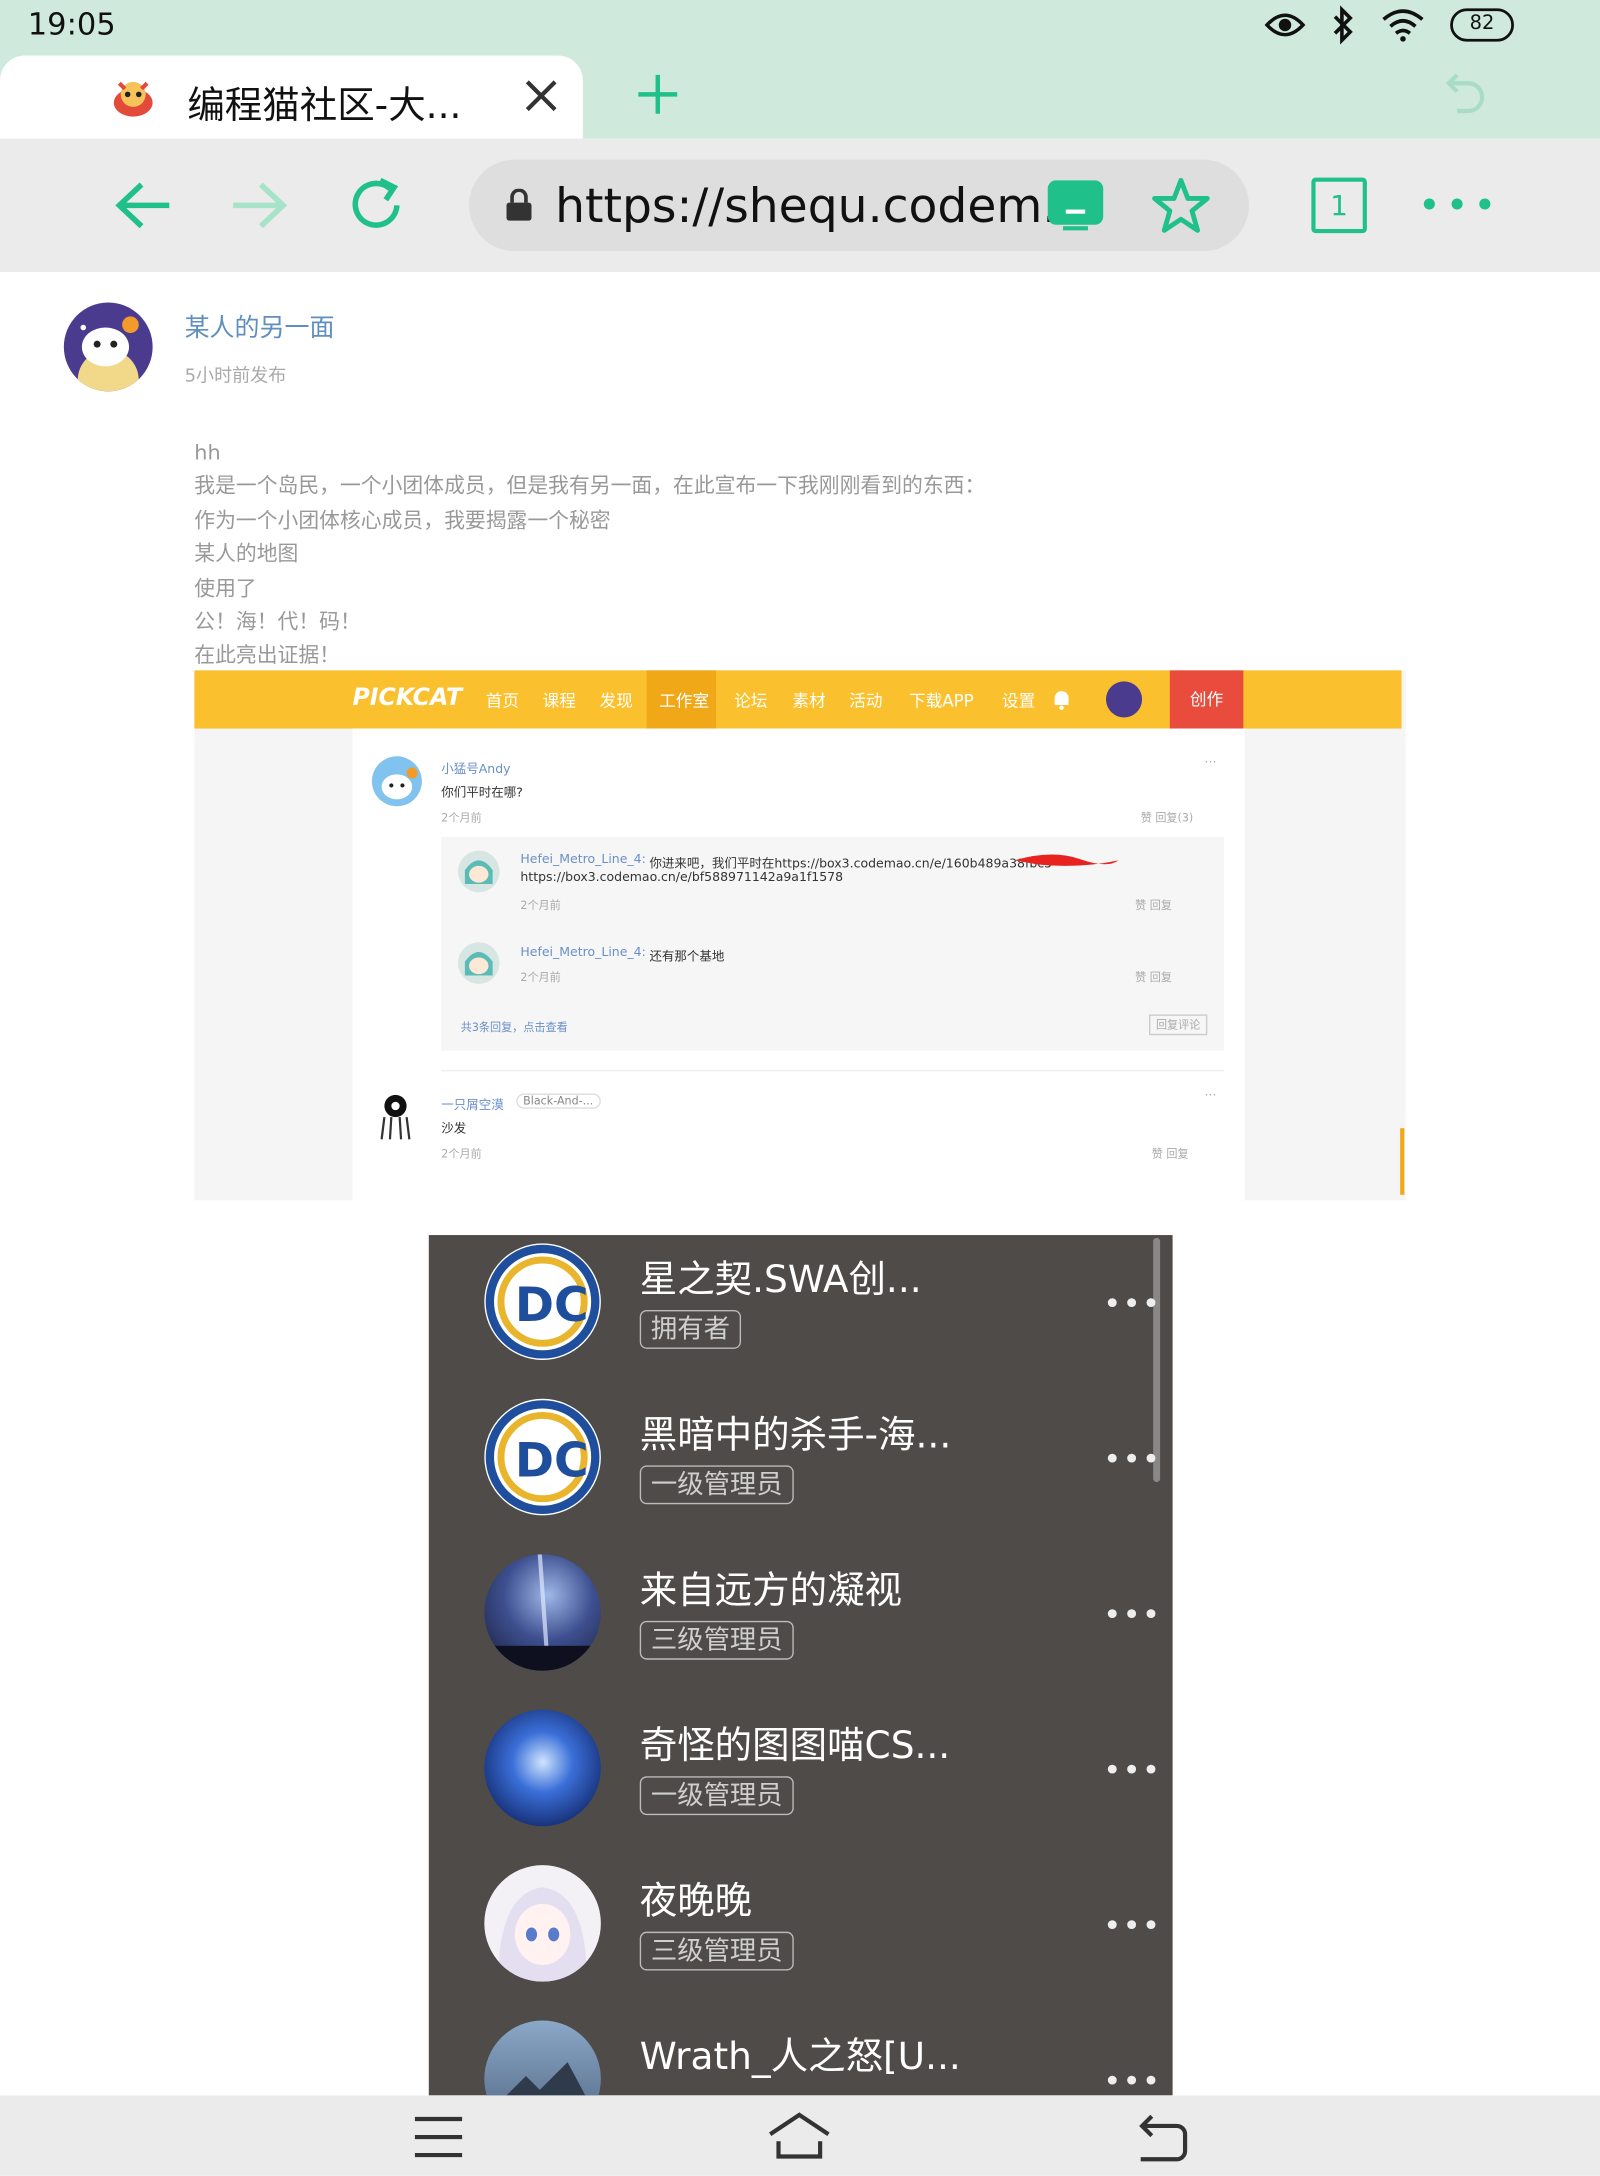 The width and height of the screenshot is (1600, 2176). Describe the element at coordinates (1163, 2137) in the screenshot. I see `back-icon` at that location.